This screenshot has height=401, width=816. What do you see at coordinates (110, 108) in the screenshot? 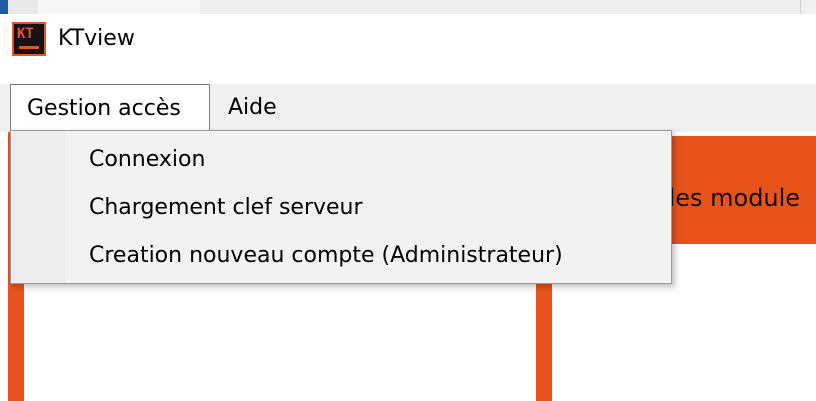
I see `menu-gestion-acces: Gestion accès` at bounding box center [110, 108].